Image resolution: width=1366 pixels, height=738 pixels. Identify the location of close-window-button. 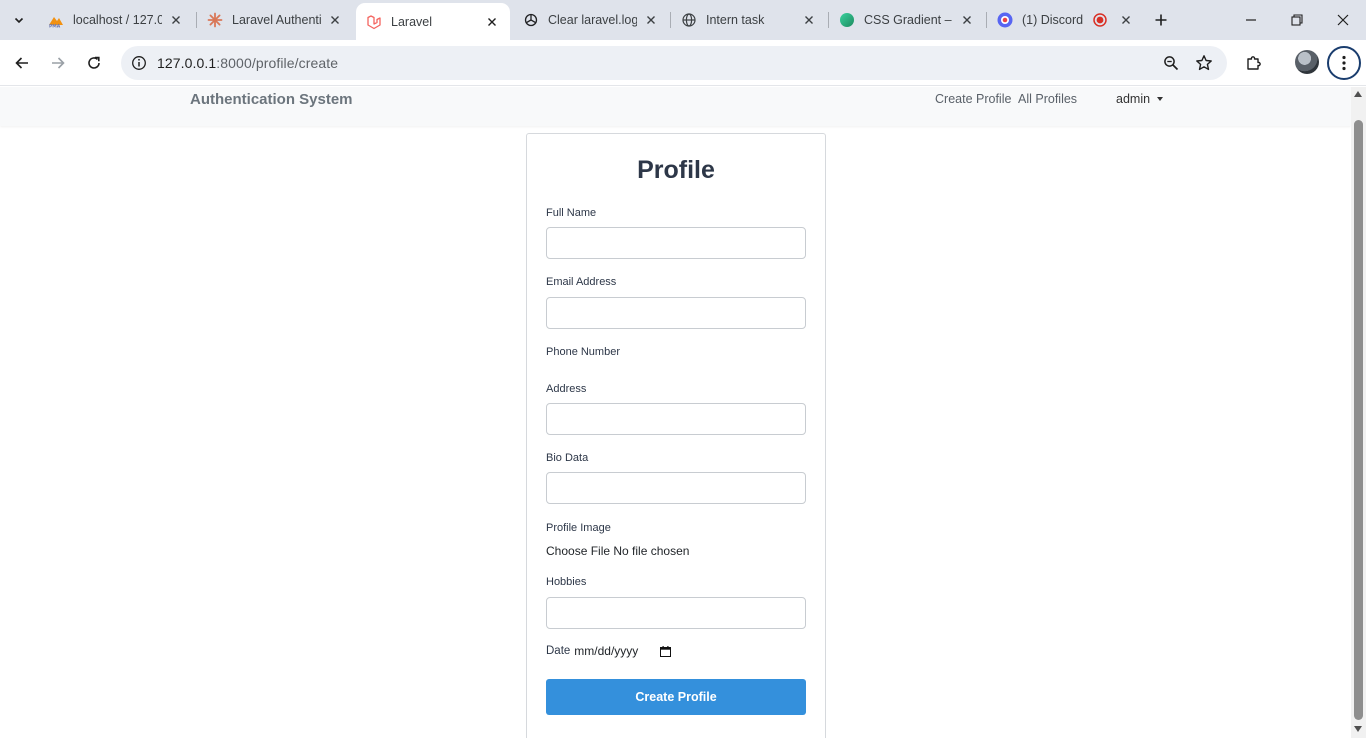
(1343, 20).